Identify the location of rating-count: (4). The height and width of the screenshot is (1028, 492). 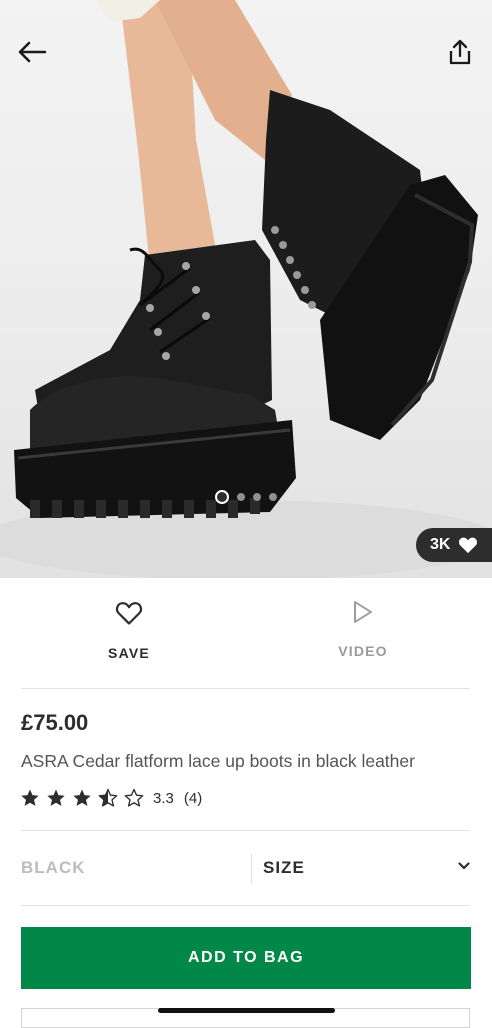
(193, 798).